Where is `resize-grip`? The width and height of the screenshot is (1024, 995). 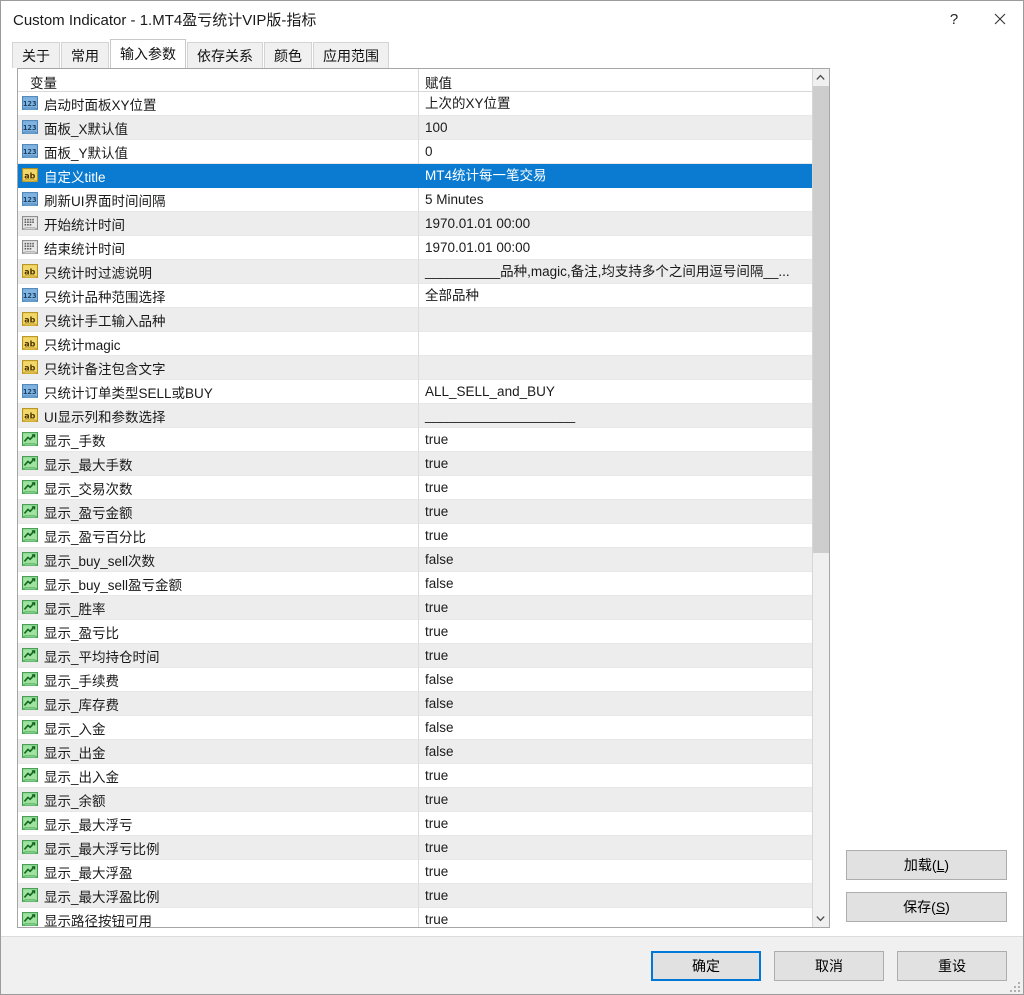 resize-grip is located at coordinates (1014, 986).